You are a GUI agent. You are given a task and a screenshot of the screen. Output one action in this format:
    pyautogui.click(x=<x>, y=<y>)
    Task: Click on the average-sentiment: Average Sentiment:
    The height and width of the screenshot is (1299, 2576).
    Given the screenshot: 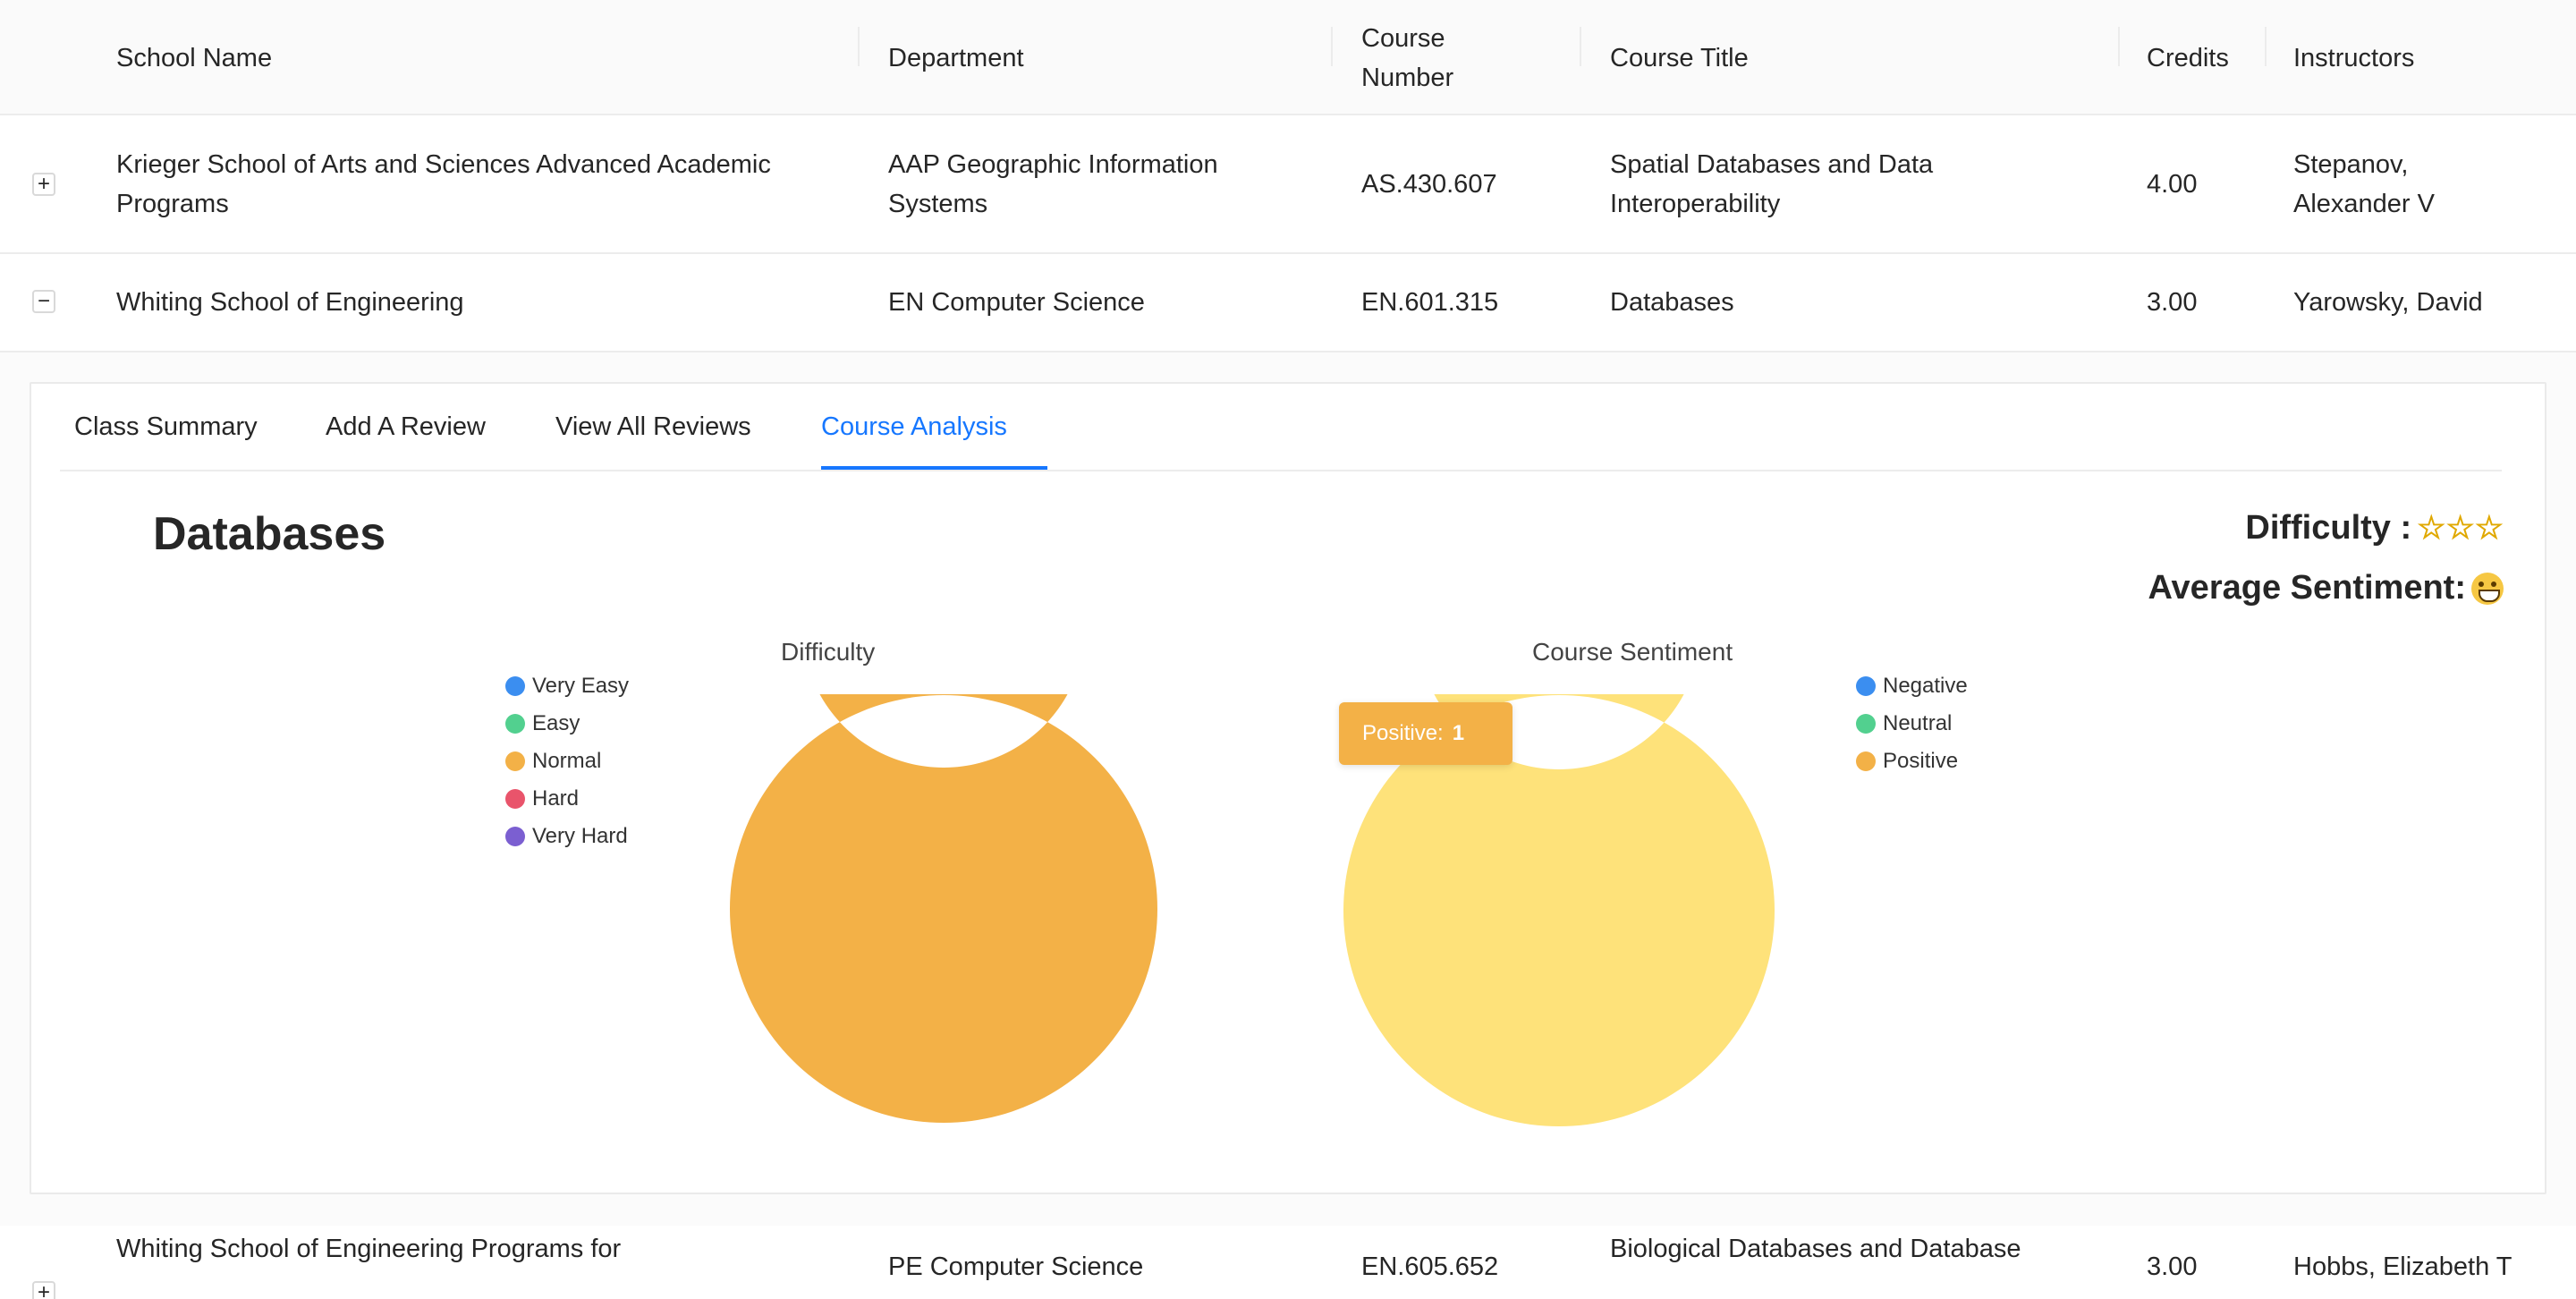 What is the action you would take?
    pyautogui.click(x=2326, y=588)
    